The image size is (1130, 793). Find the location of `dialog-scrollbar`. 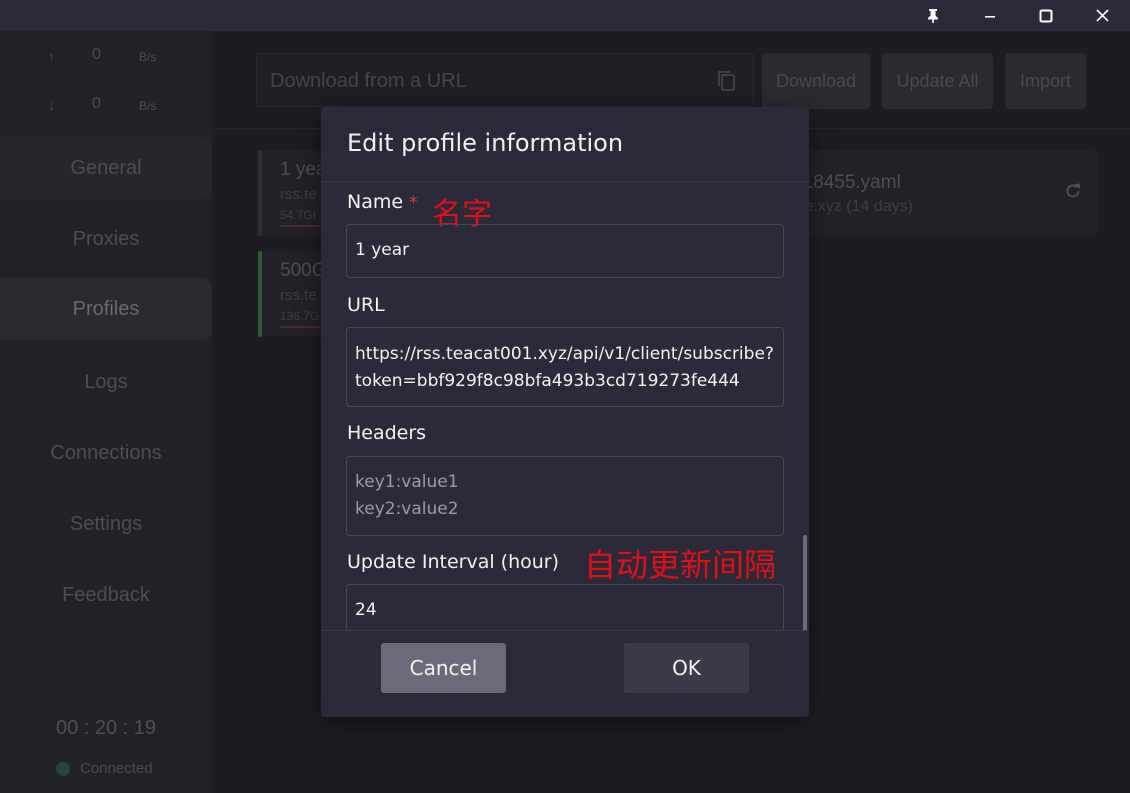

dialog-scrollbar is located at coordinates (805, 583).